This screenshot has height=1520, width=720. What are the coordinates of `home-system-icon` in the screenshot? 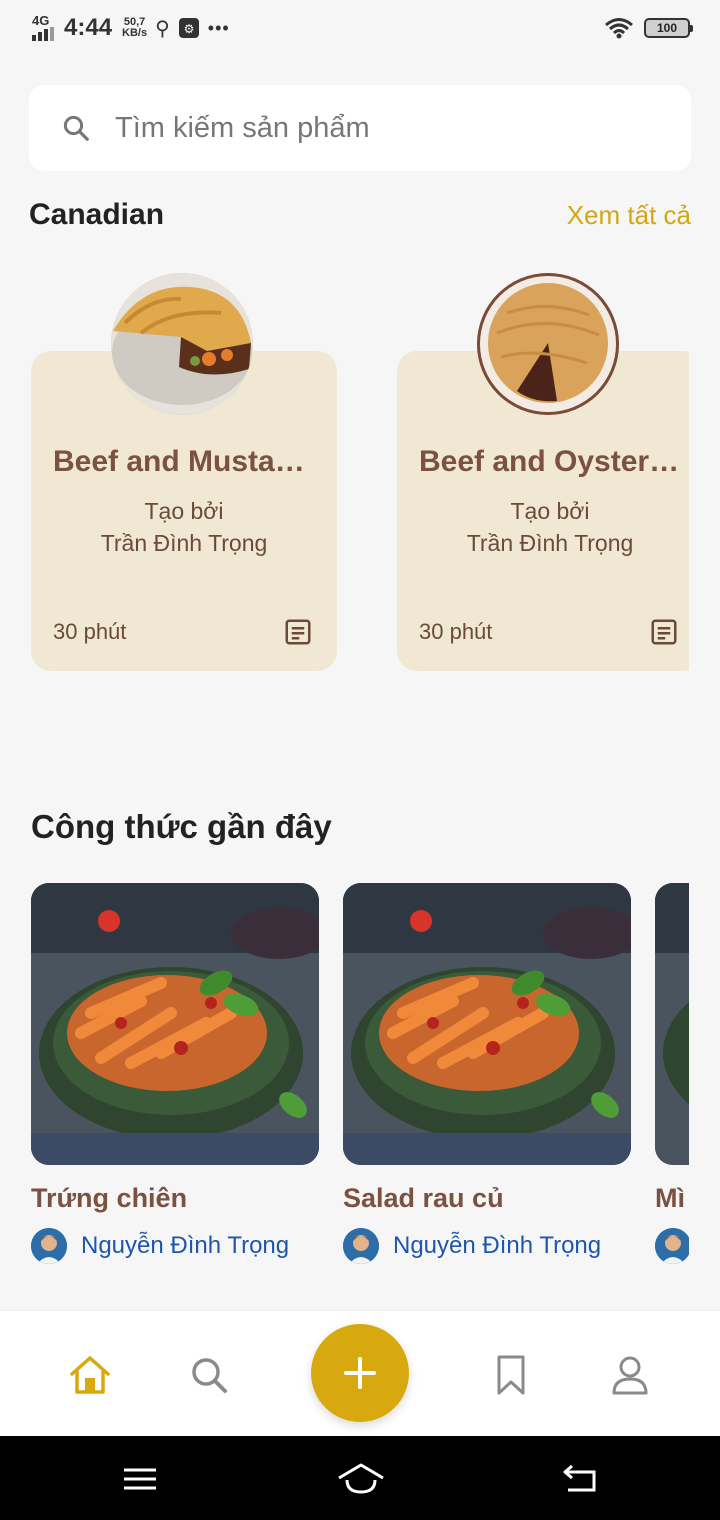 It's located at (361, 1479).